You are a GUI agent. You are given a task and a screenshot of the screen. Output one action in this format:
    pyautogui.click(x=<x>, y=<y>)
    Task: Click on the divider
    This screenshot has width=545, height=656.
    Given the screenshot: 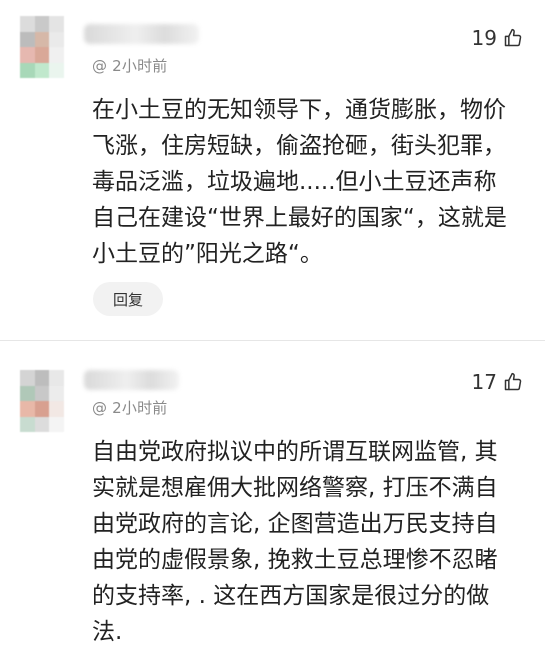 What is the action you would take?
    pyautogui.click(x=272, y=340)
    